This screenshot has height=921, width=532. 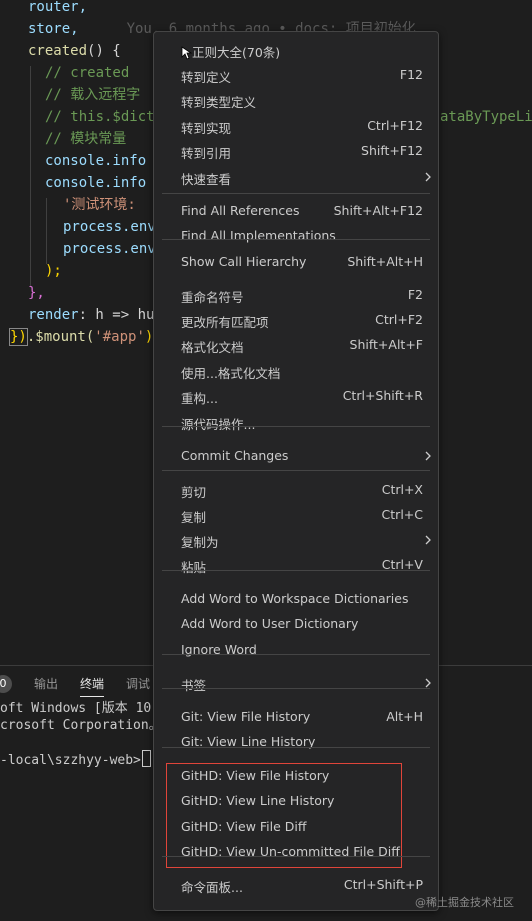 I want to click on code-comment: // this.$dict, so click(x=100, y=117).